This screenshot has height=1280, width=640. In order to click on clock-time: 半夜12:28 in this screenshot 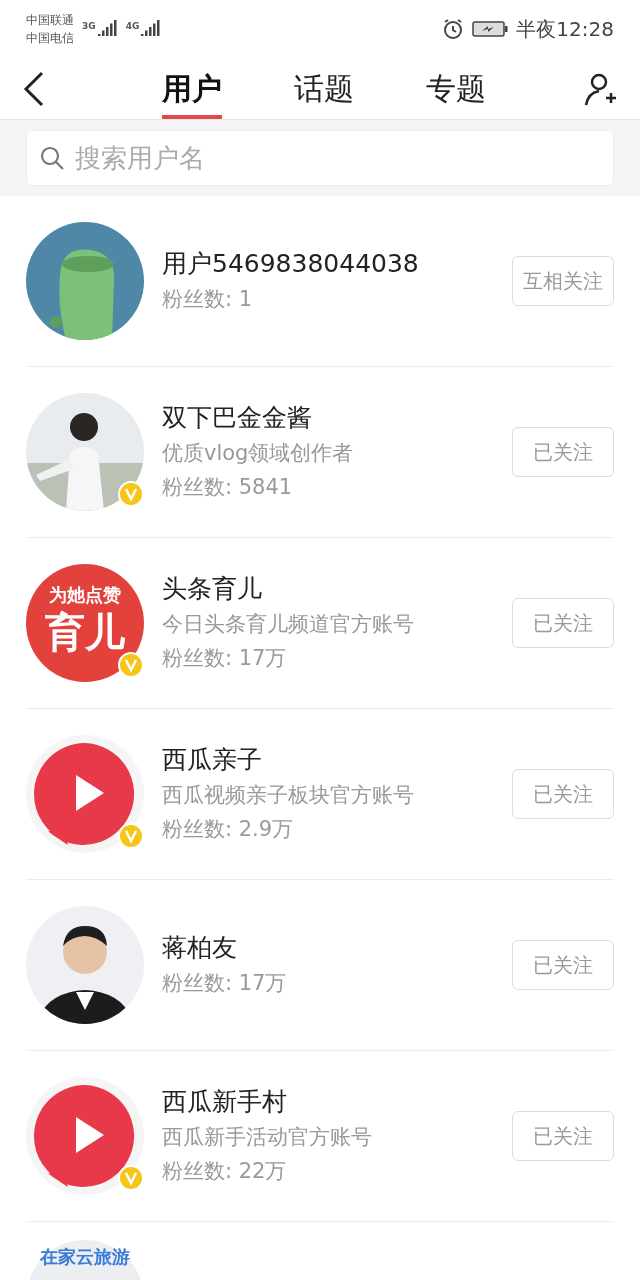, I will do `click(565, 29)`.